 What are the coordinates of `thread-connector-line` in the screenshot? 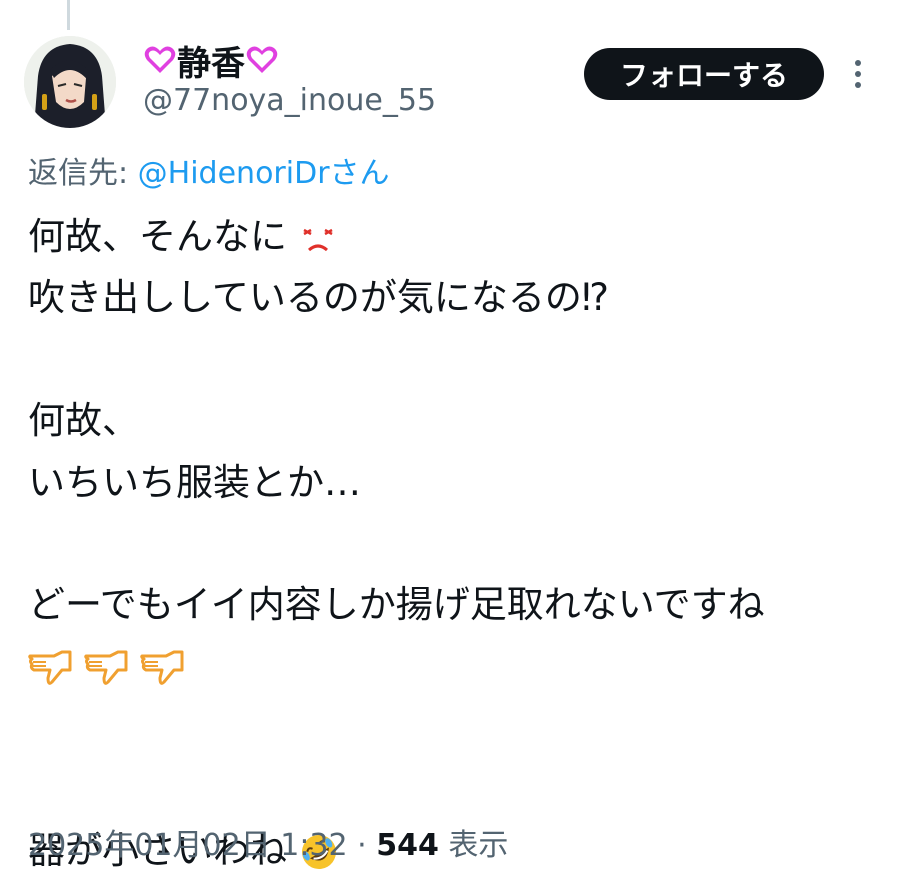 It's located at (68, 15).